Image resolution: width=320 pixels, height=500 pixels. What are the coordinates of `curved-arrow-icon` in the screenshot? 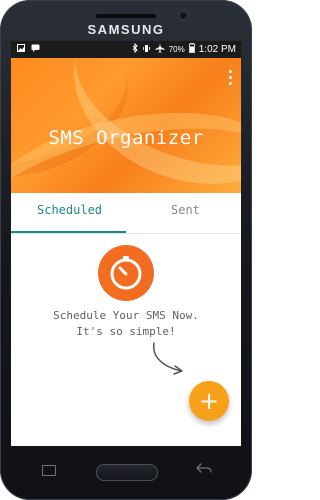 It's located at (171, 363).